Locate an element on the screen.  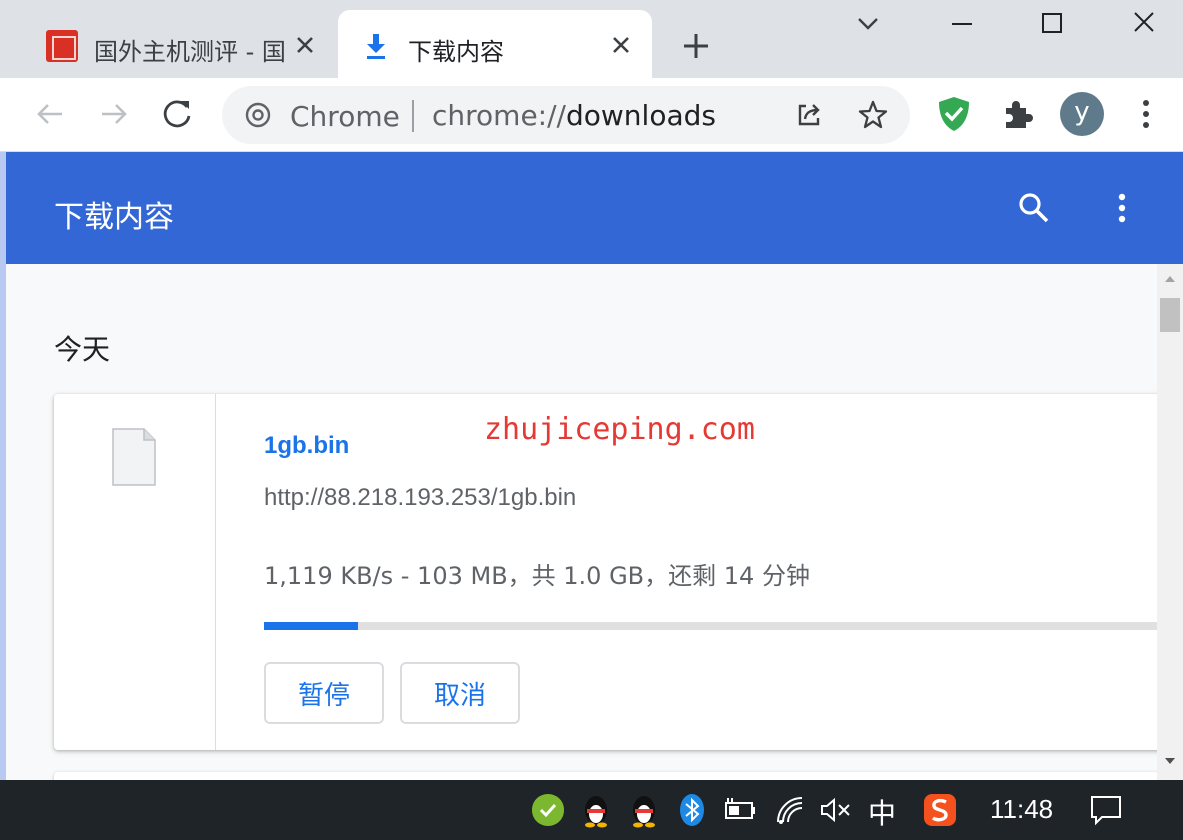
chrome-logo-icon is located at coordinates (258, 115).